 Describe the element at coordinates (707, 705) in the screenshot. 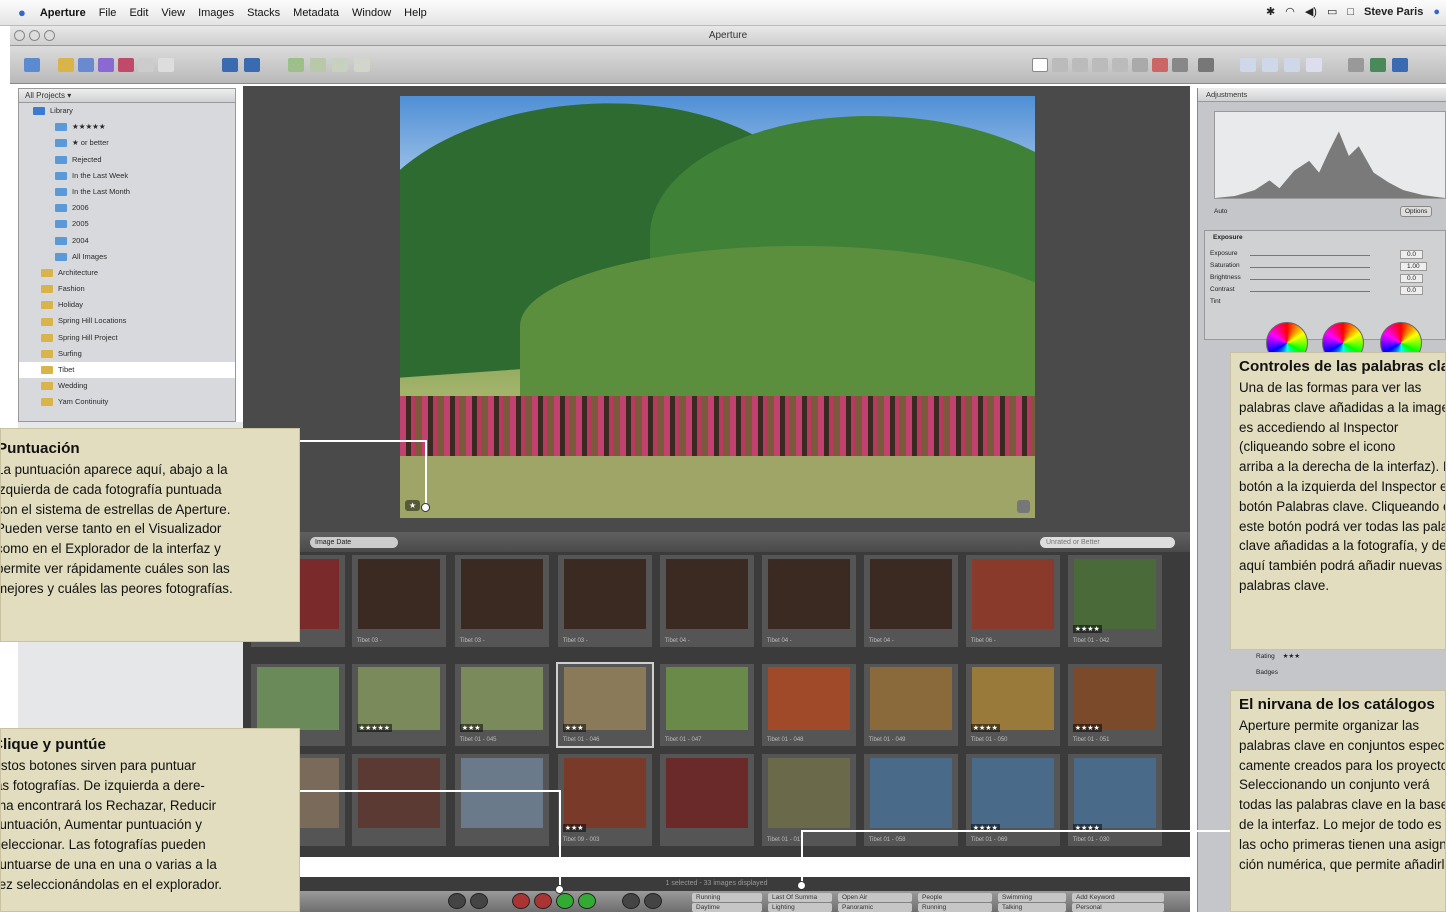

I see `thumbnail: Tibet 01 - 047` at that location.